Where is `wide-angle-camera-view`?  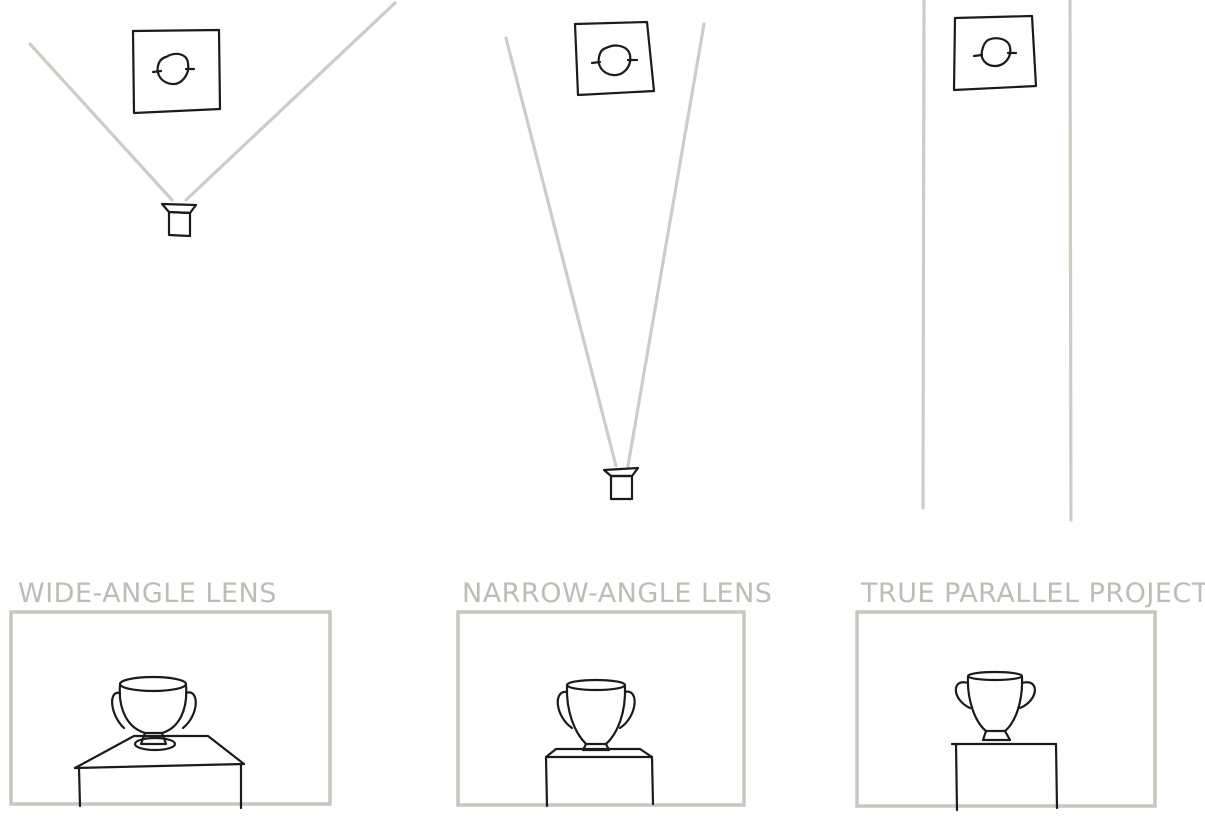 wide-angle-camera-view is located at coordinates (170, 710).